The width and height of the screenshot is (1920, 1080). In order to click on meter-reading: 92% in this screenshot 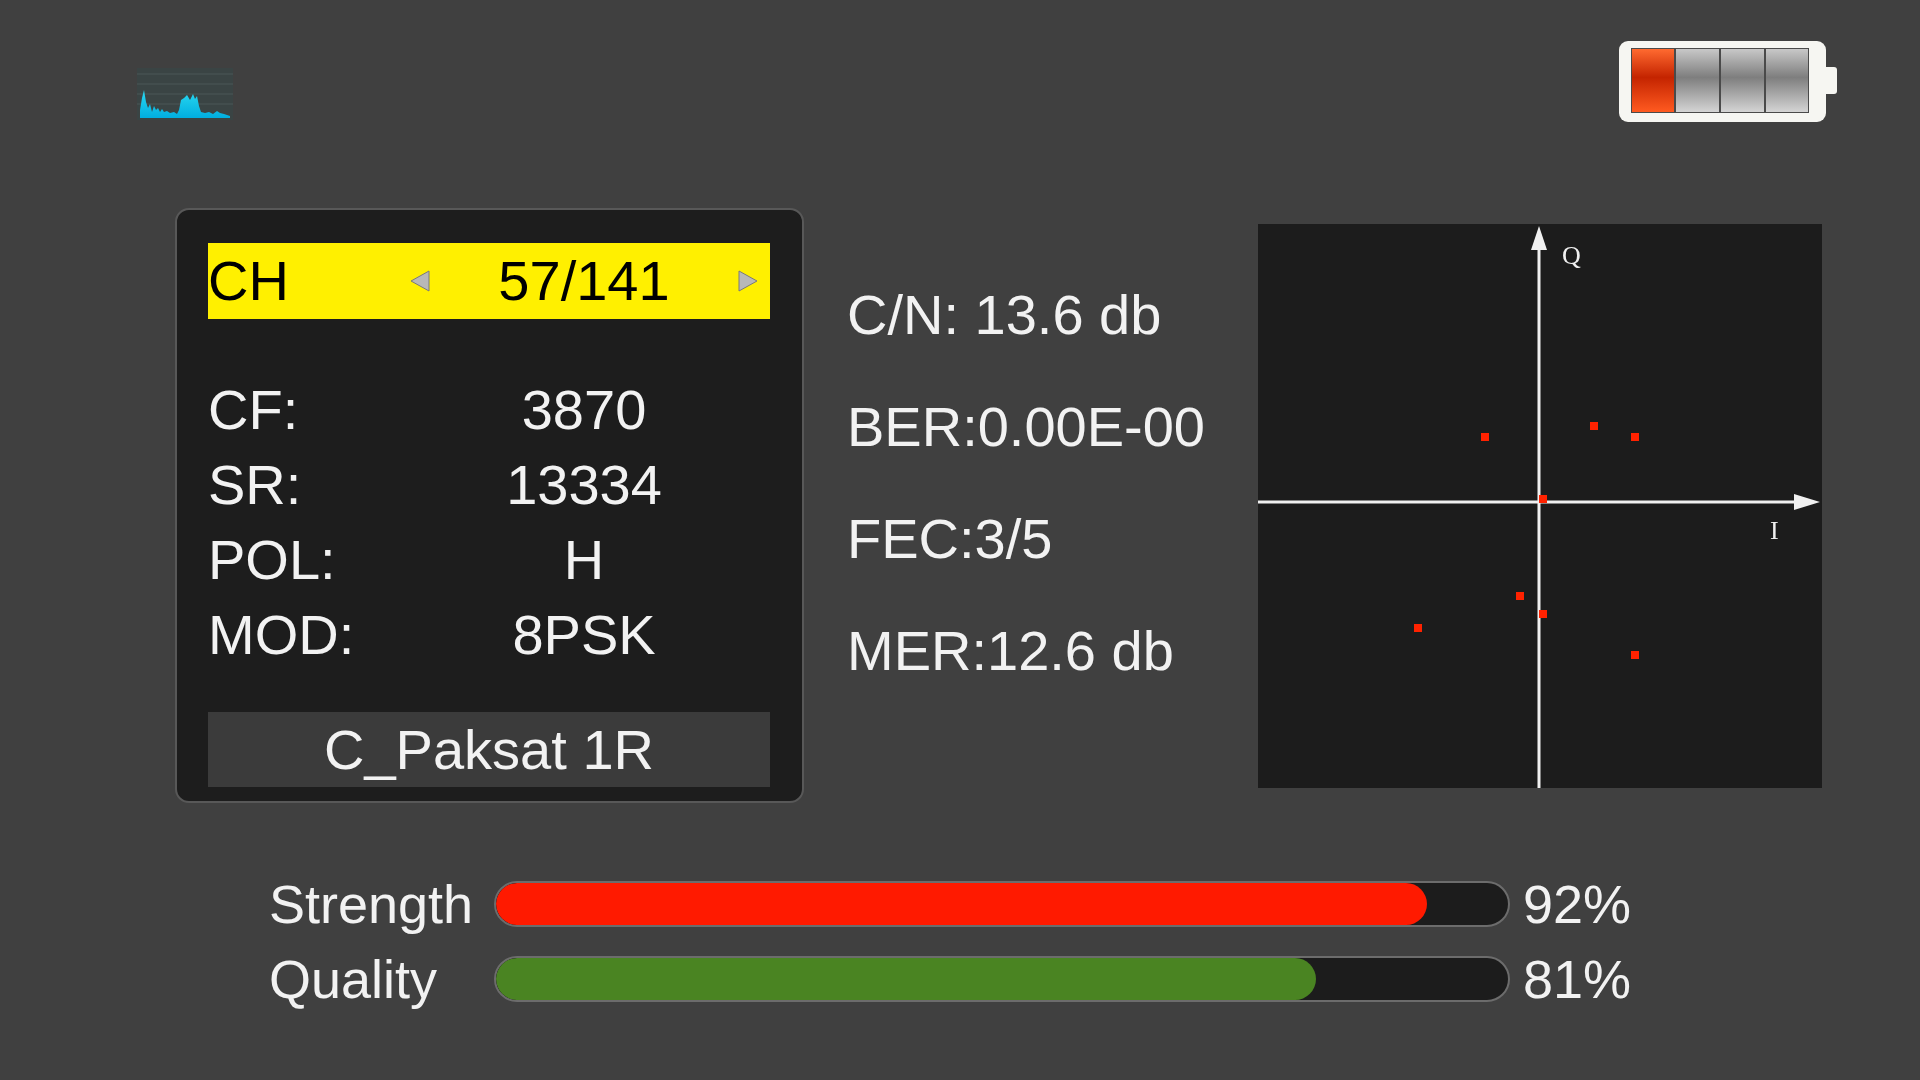, I will do `click(1577, 904)`.